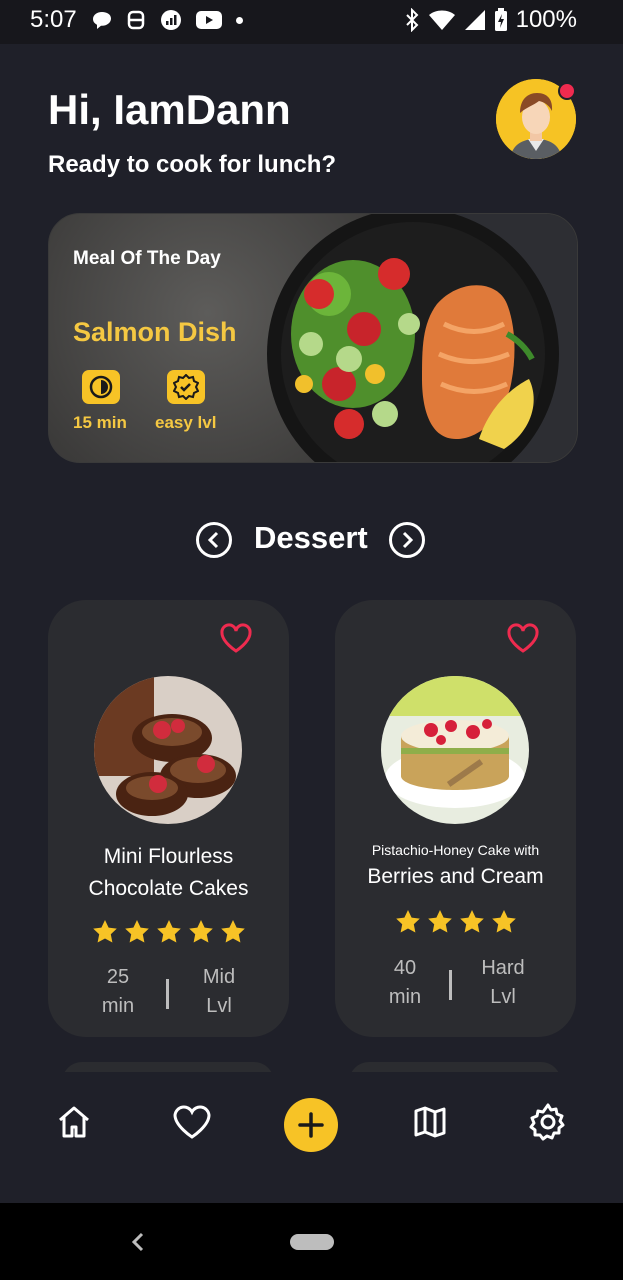 The height and width of the screenshot is (1280, 623). Describe the element at coordinates (138, 1242) in the screenshot. I see `back-icon` at that location.